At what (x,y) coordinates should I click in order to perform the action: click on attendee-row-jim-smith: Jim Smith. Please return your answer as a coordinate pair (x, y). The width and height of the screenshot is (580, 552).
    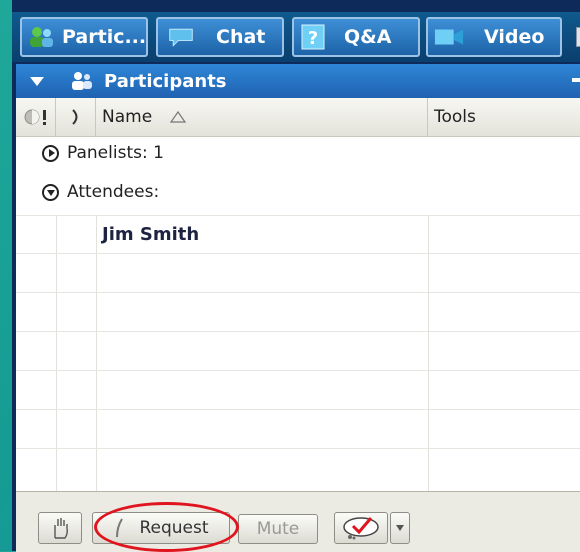
    Looking at the image, I should click on (150, 234).